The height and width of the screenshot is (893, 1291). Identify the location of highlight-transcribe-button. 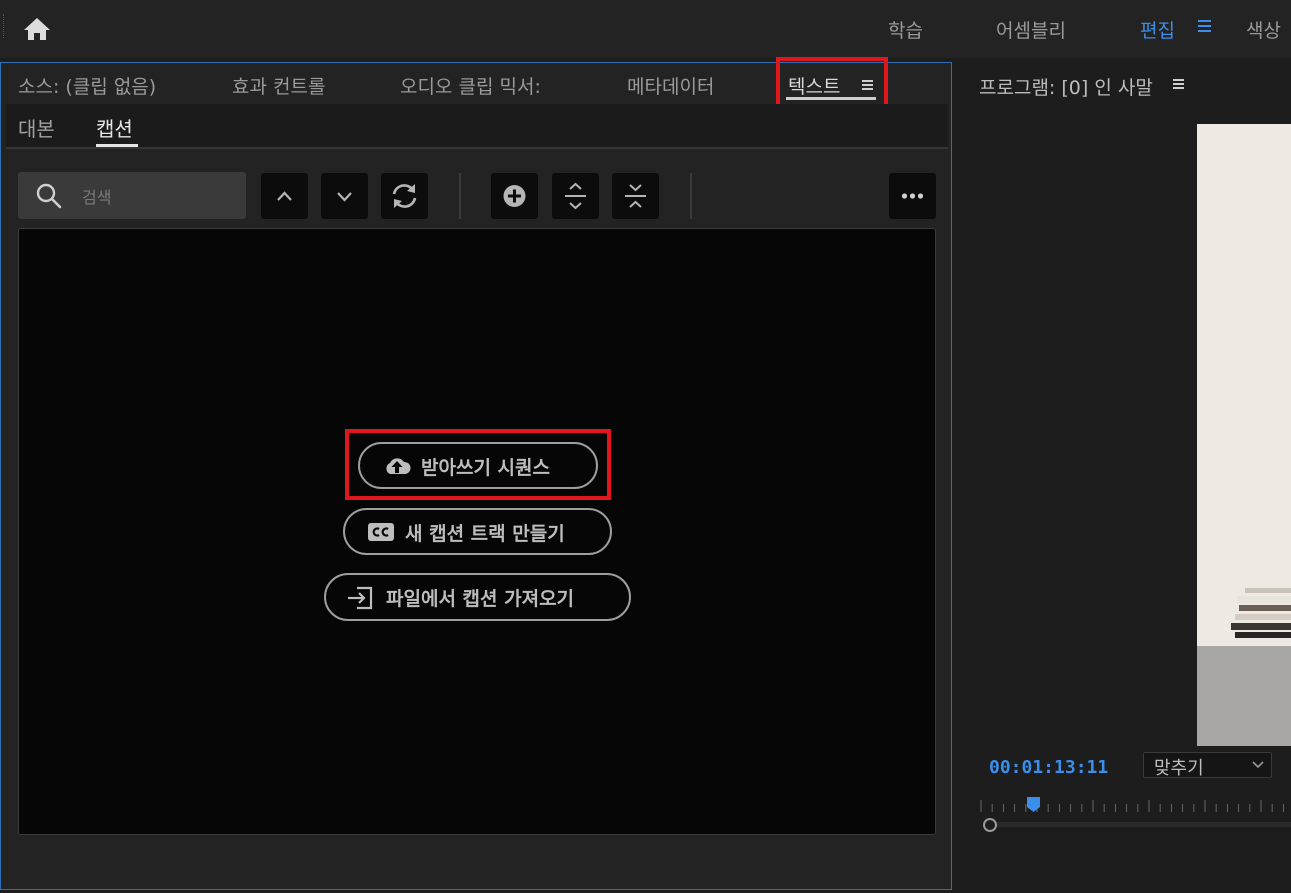
(478, 464).